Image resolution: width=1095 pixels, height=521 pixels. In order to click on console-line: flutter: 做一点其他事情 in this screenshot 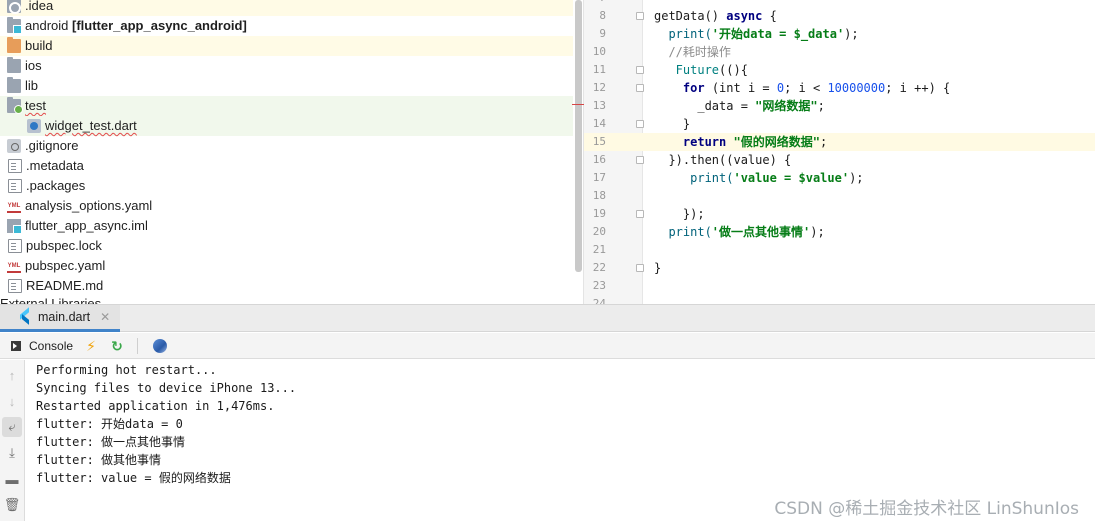, I will do `click(111, 442)`.